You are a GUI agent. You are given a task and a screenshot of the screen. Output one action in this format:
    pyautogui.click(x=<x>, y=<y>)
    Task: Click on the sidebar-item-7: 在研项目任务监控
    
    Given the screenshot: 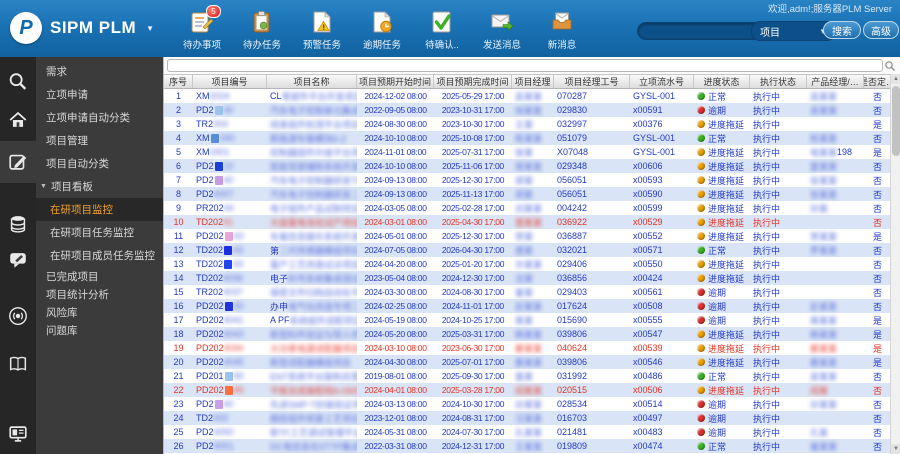 What is the action you would take?
    pyautogui.click(x=99, y=232)
    